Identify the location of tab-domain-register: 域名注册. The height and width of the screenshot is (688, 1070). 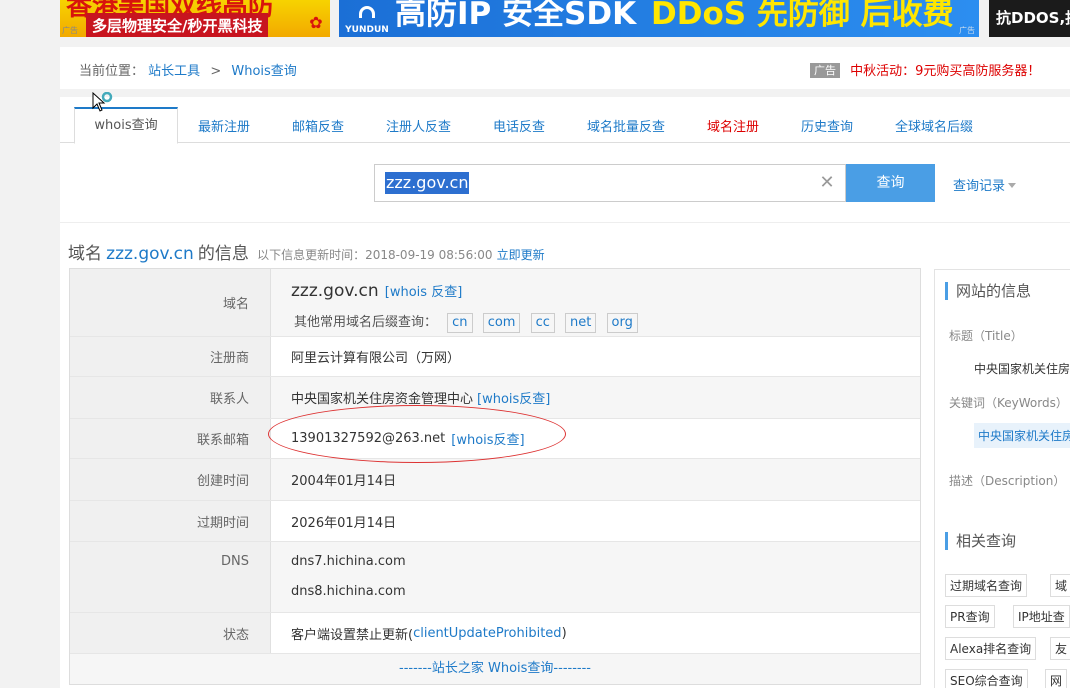
(733, 125).